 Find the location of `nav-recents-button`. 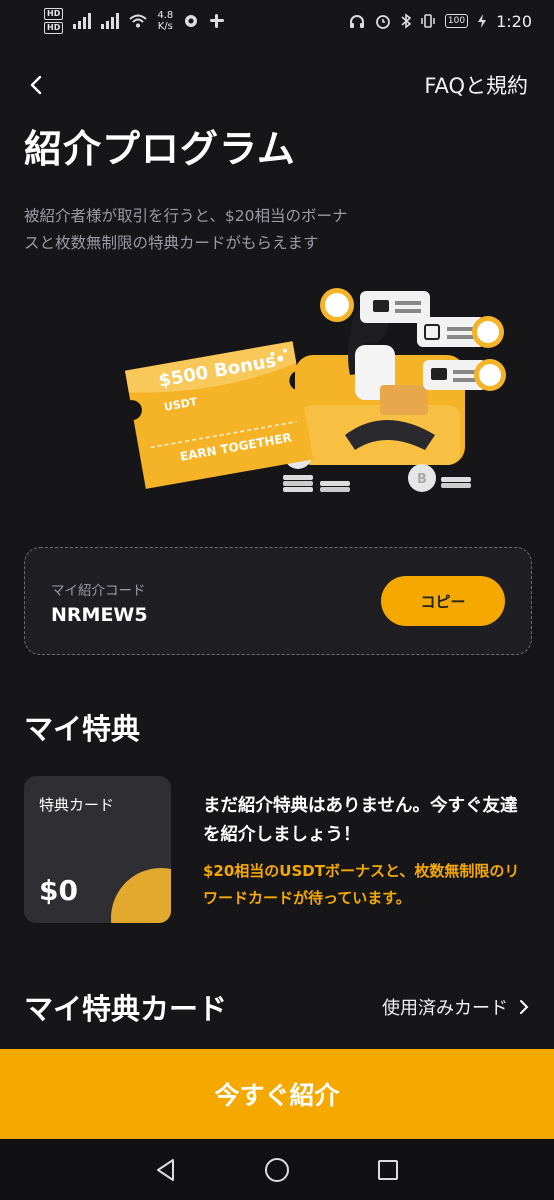

nav-recents-button is located at coordinates (388, 1170).